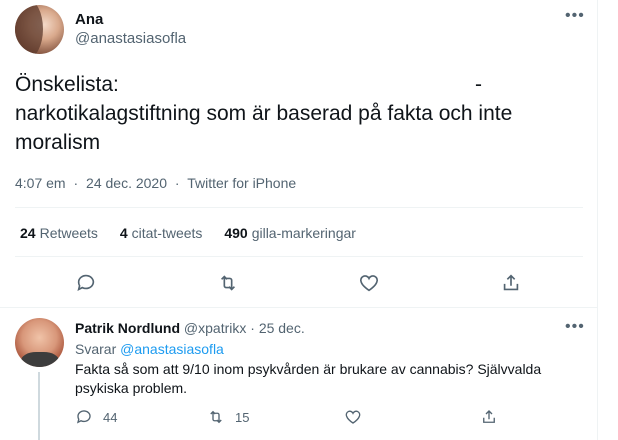 The width and height of the screenshot is (618, 440). Describe the element at coordinates (131, 388) in the screenshot. I see `reply-text-line: psykiska problem.` at that location.